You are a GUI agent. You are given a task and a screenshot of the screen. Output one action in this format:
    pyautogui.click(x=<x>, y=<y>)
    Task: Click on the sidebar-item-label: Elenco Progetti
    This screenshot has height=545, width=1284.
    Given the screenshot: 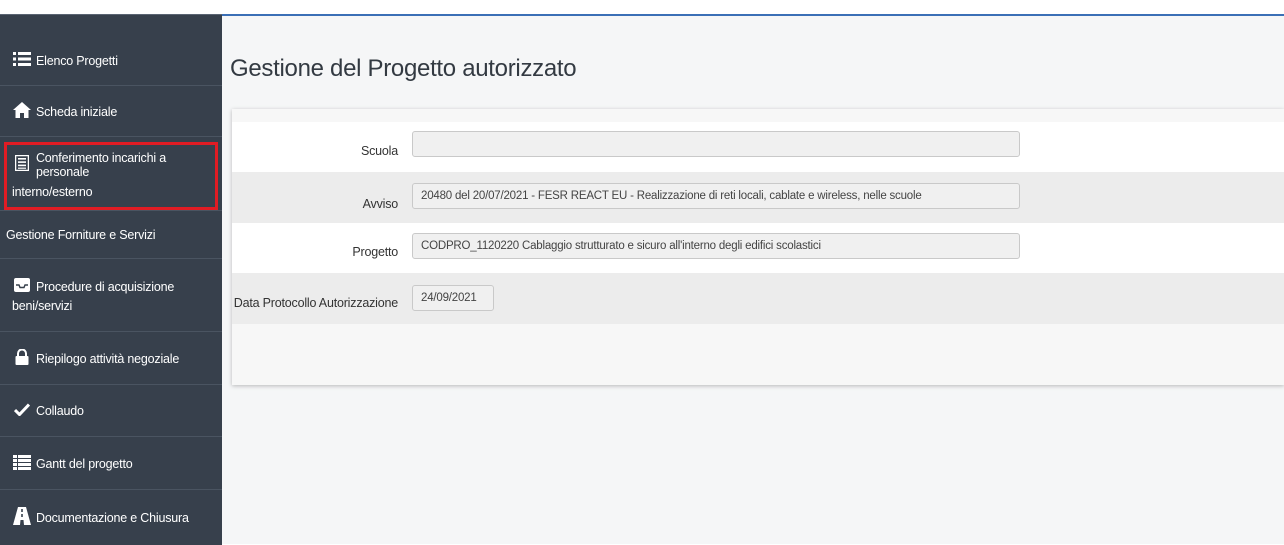 What is the action you would take?
    pyautogui.click(x=77, y=60)
    